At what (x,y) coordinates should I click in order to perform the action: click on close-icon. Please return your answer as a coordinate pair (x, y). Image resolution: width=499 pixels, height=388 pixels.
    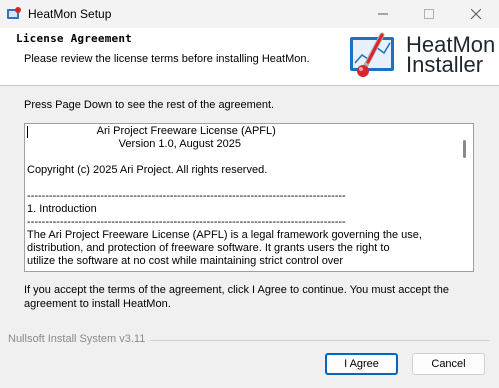
    Looking at the image, I should click on (476, 14).